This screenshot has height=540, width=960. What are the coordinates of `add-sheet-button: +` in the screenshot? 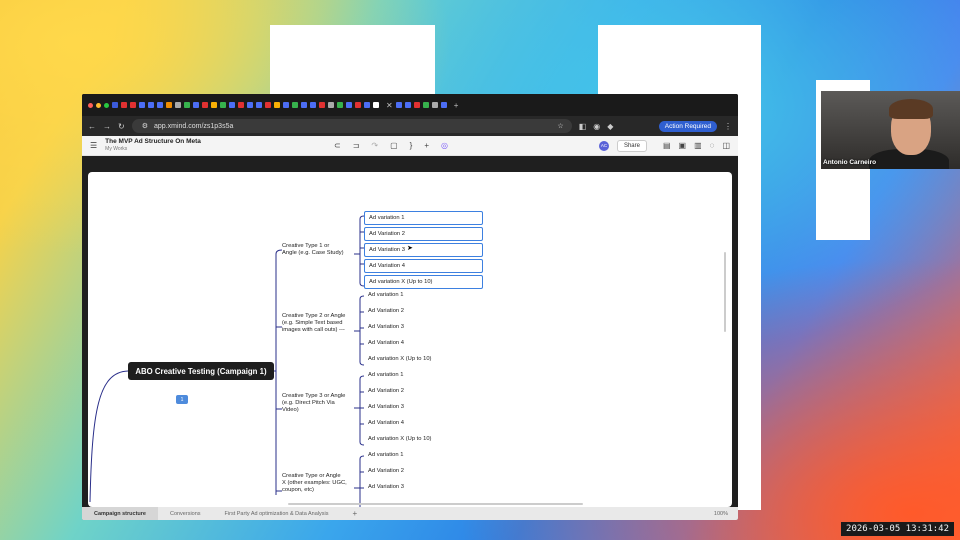 It's located at (354, 513).